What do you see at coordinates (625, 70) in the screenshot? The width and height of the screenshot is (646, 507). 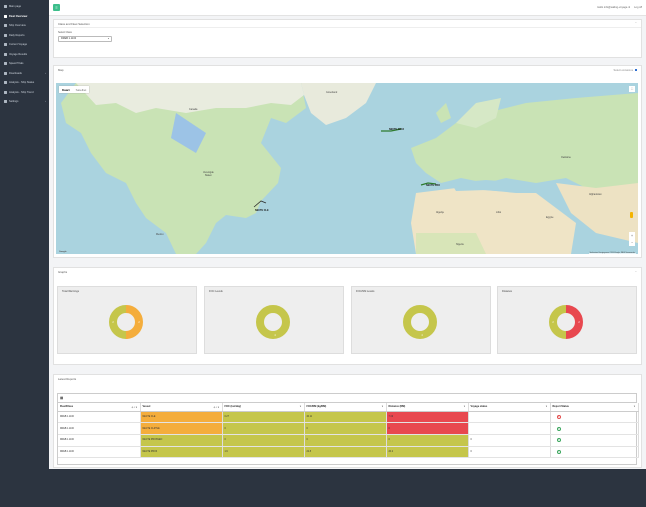 I see `emissions-toggle: Select emissions` at bounding box center [625, 70].